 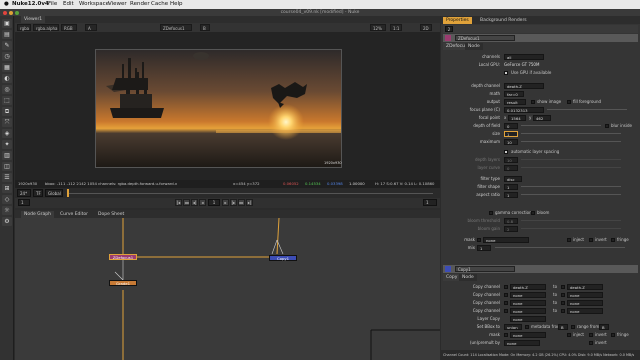 I want to click on tab-curve-editor: Curve Editor, so click(x=74, y=214).